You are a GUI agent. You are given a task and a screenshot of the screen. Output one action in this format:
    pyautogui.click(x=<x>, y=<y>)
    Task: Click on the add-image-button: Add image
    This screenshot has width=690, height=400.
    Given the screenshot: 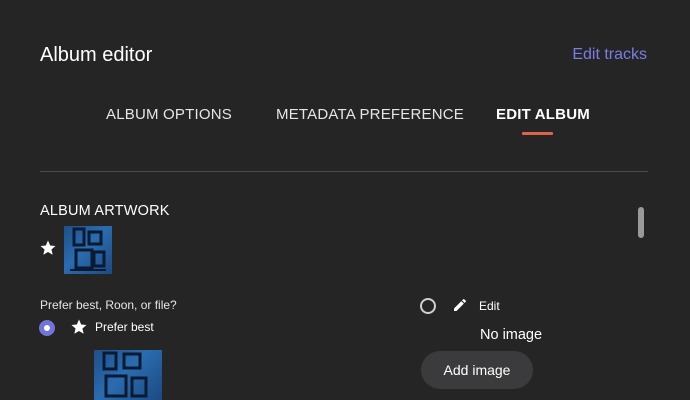 What is the action you would take?
    pyautogui.click(x=477, y=370)
    